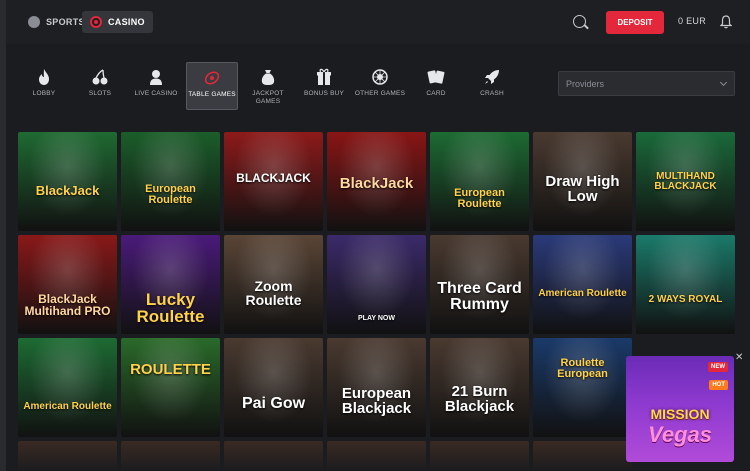 The height and width of the screenshot is (471, 750). I want to click on category-label: LOBBY, so click(44, 93).